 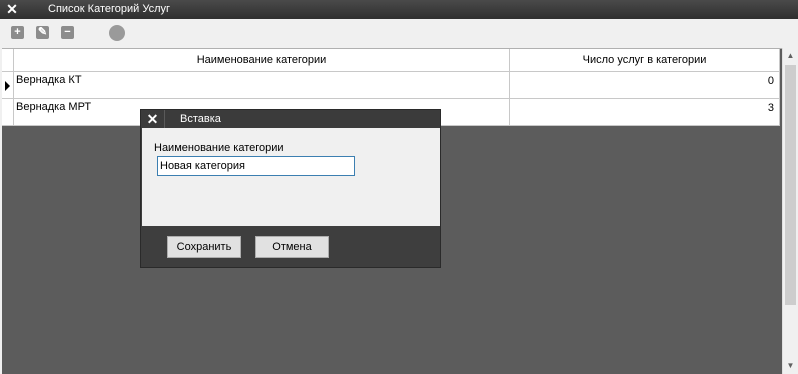 What do you see at coordinates (790, 56) in the screenshot?
I see `scroll-up-icon: ▲` at bounding box center [790, 56].